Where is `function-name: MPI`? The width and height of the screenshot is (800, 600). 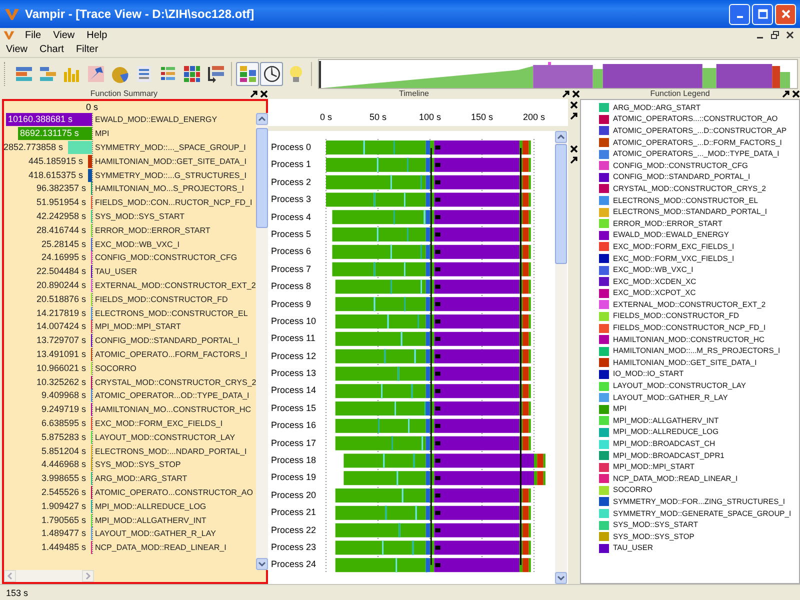 function-name: MPI is located at coordinates (102, 133).